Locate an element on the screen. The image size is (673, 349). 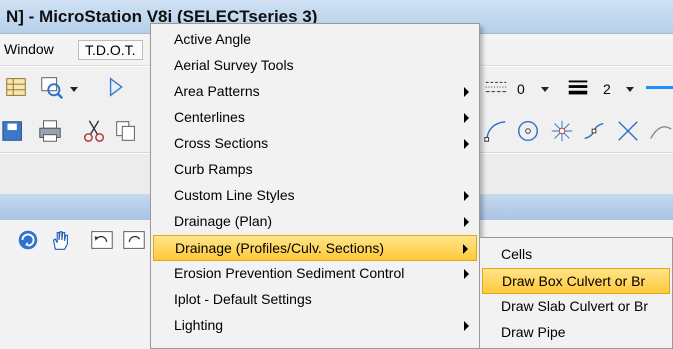
menu-item-label: Draw Box Culvert or Br is located at coordinates (574, 281).